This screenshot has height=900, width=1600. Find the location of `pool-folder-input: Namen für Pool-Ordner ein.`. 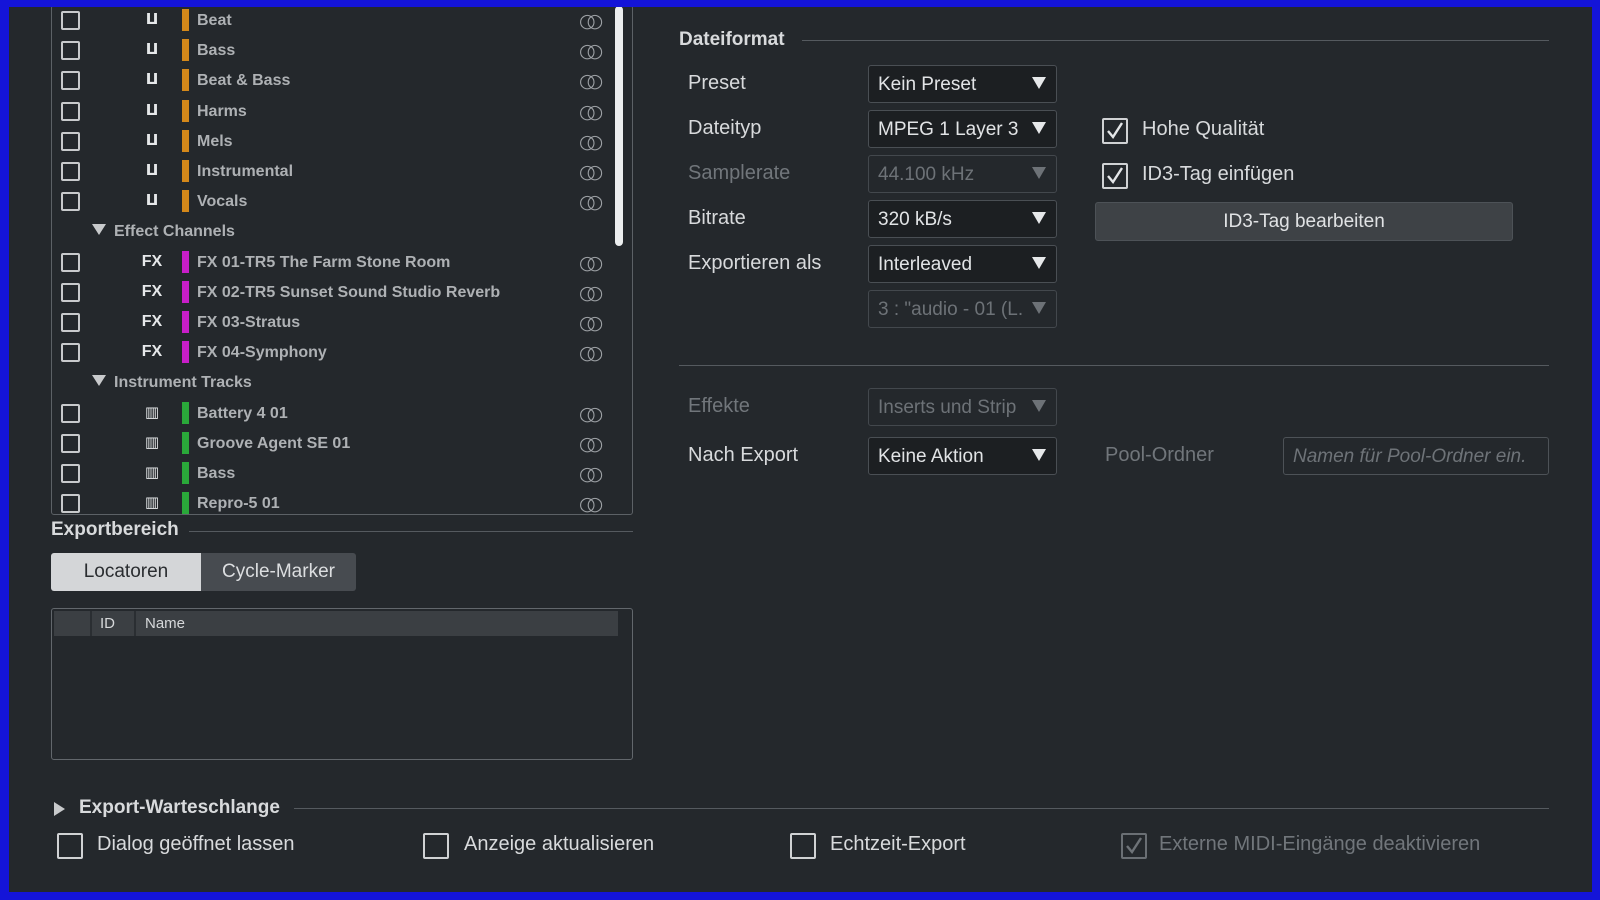

pool-folder-input: Namen für Pool-Ordner ein. is located at coordinates (1416, 456).